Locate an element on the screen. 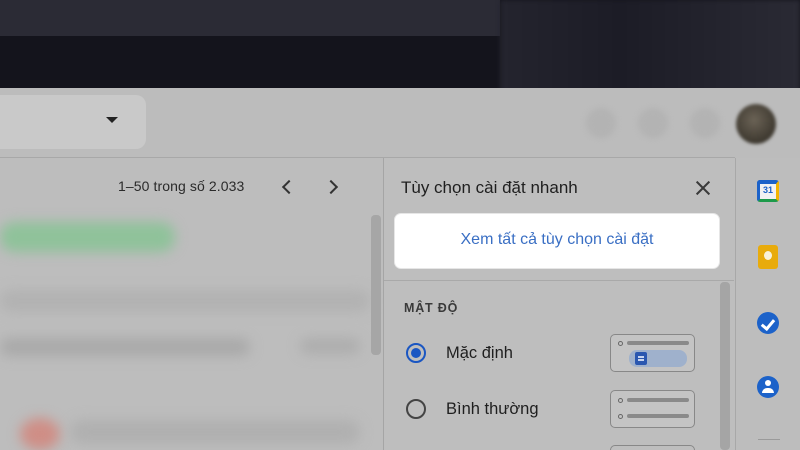  see-all-settings-label: Xem tất cả tùy chọn cài đặt is located at coordinates (557, 239).